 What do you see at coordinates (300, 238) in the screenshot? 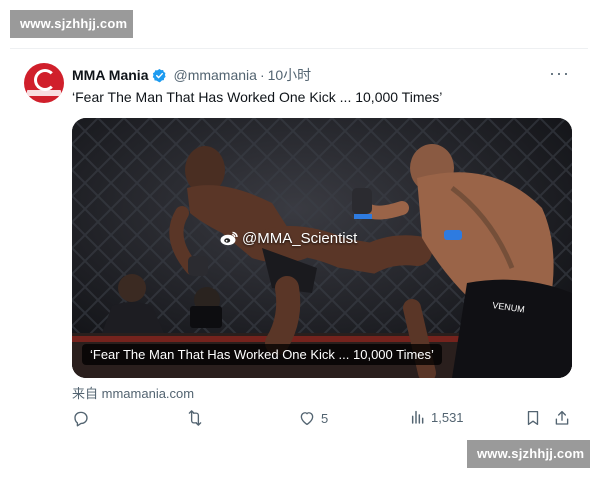
I see `image-watermark-text: @MMA_Scientist` at bounding box center [300, 238].